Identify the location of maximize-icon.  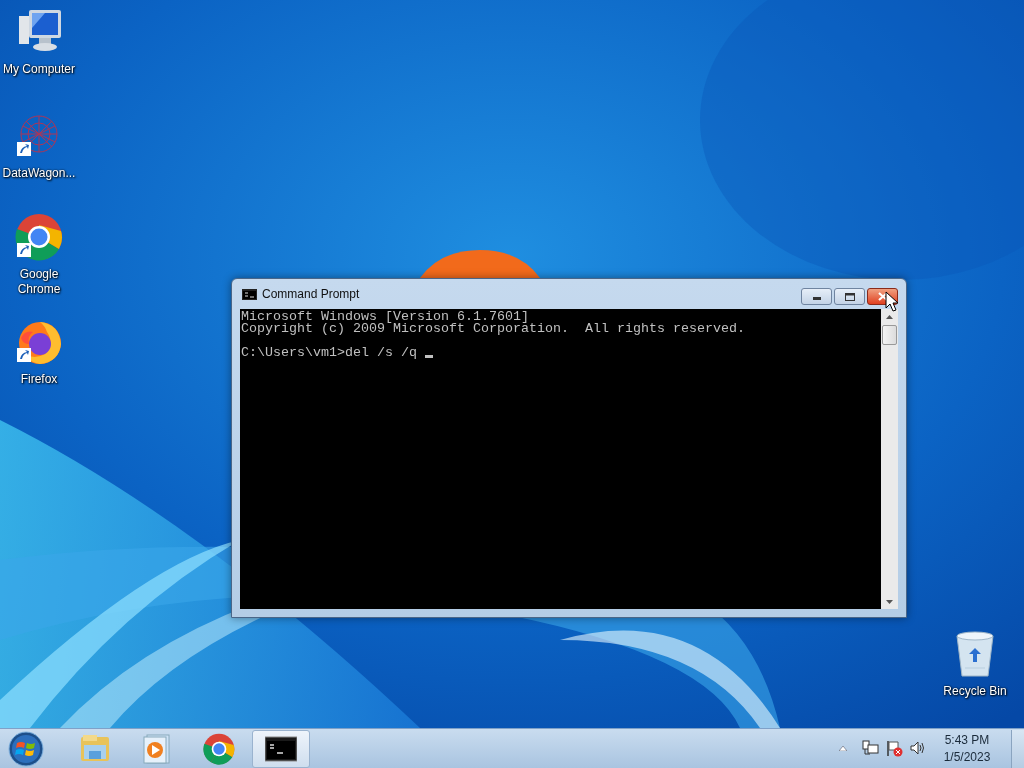
(849, 296).